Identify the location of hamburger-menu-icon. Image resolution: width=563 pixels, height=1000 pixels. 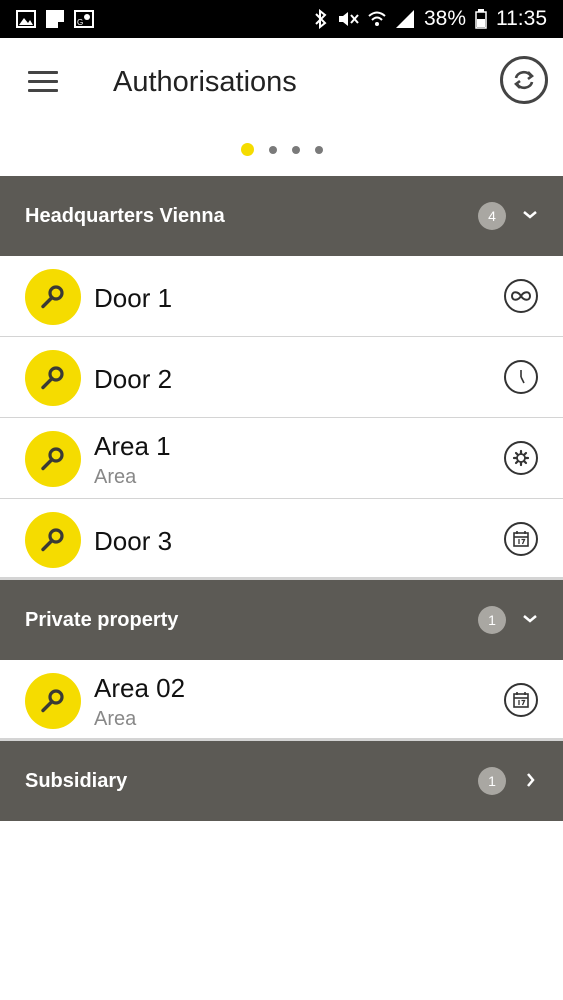
(43, 82).